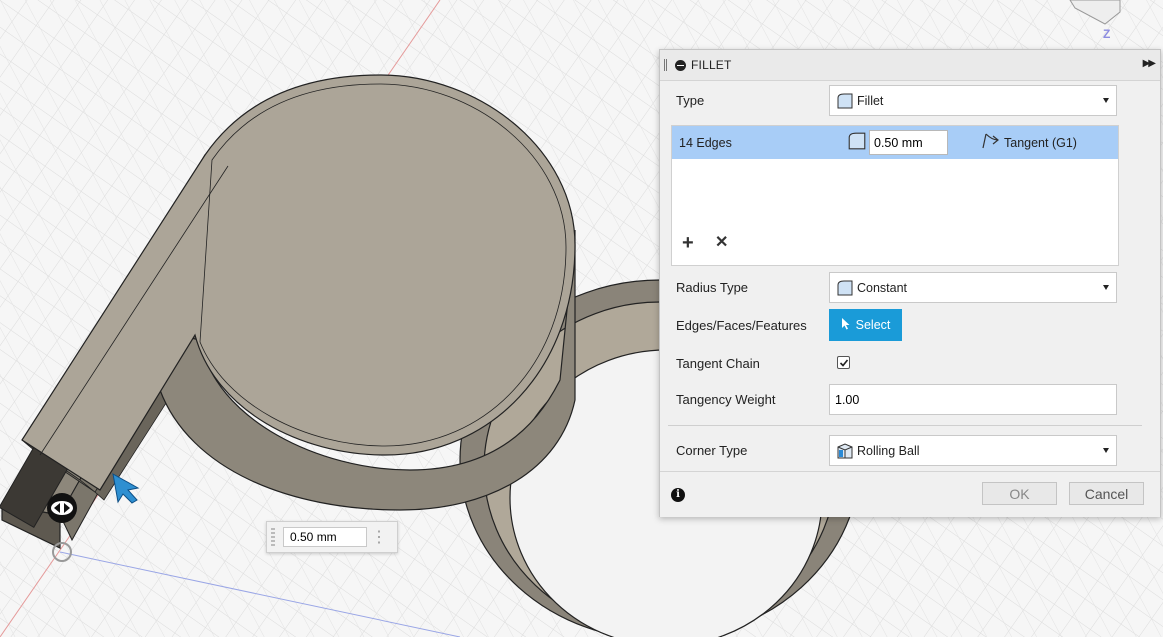 The height and width of the screenshot is (637, 1163). Describe the element at coordinates (712, 287) in the screenshot. I see `radius-type-label: Radius Type` at that location.